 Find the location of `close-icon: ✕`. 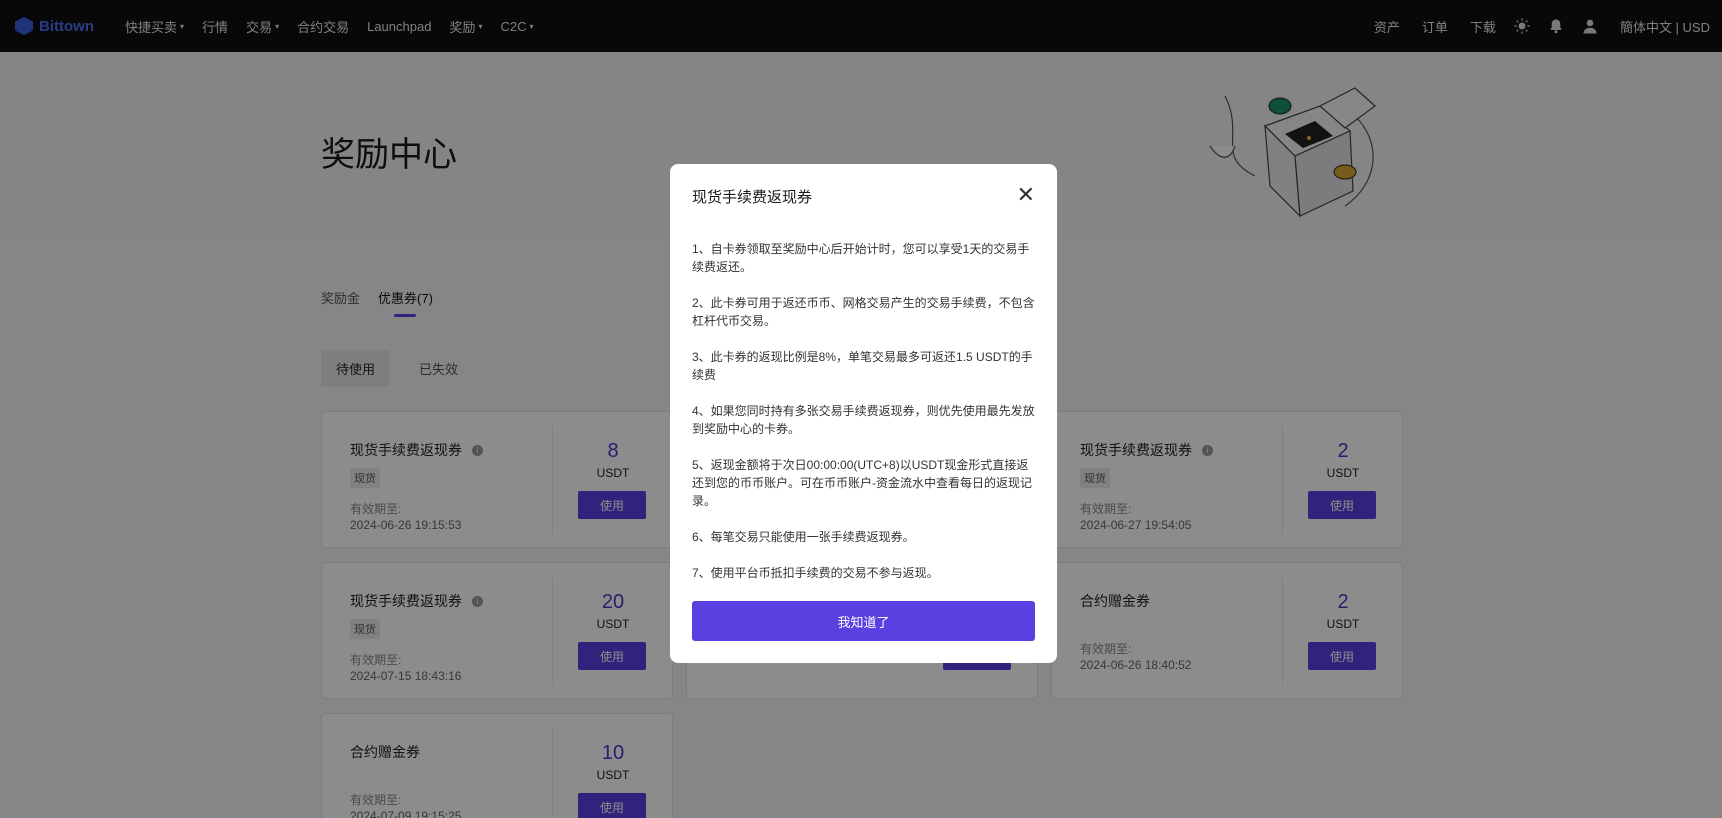

close-icon: ✕ is located at coordinates (1026, 195).